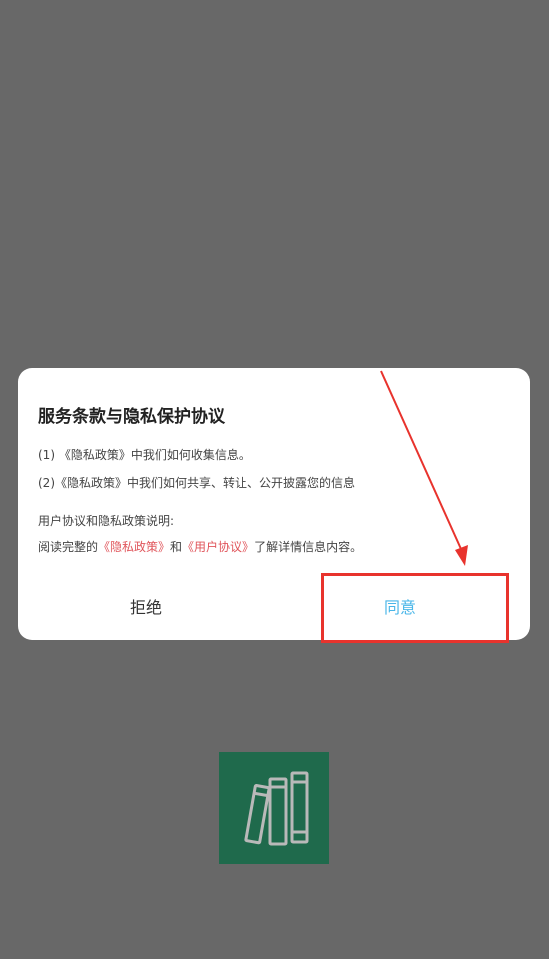  I want to click on policy-read-prefix: 阅读完整的, so click(68, 547).